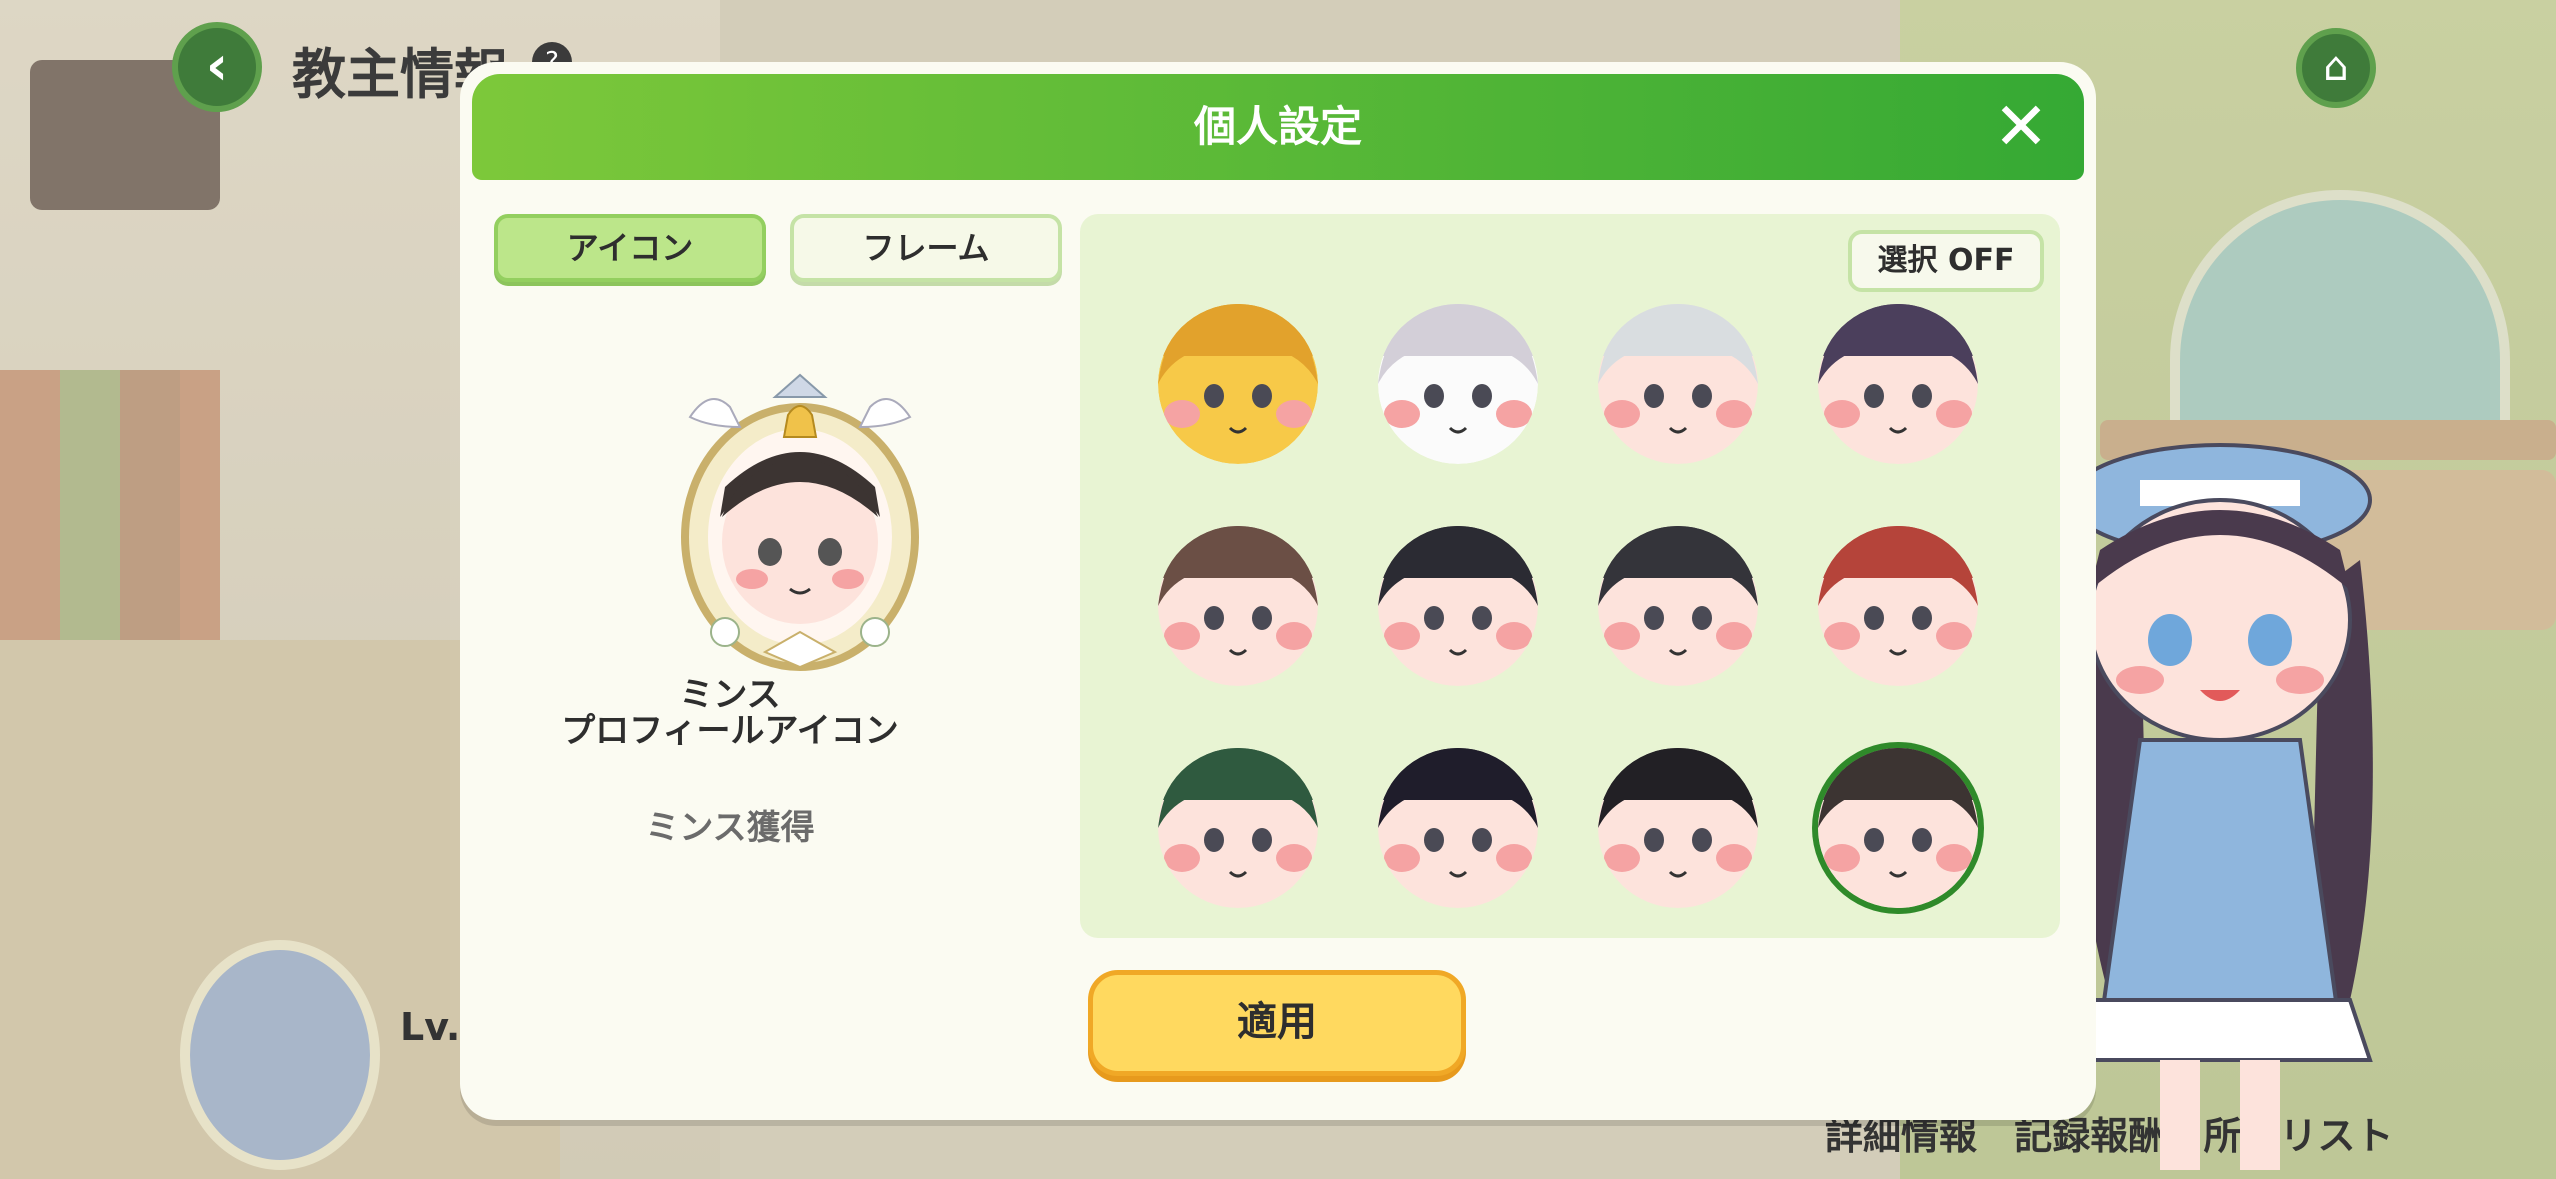 Image resolution: width=2556 pixels, height=1179 pixels. I want to click on red-cap-sunglasses-avatar-icon, so click(1898, 606).